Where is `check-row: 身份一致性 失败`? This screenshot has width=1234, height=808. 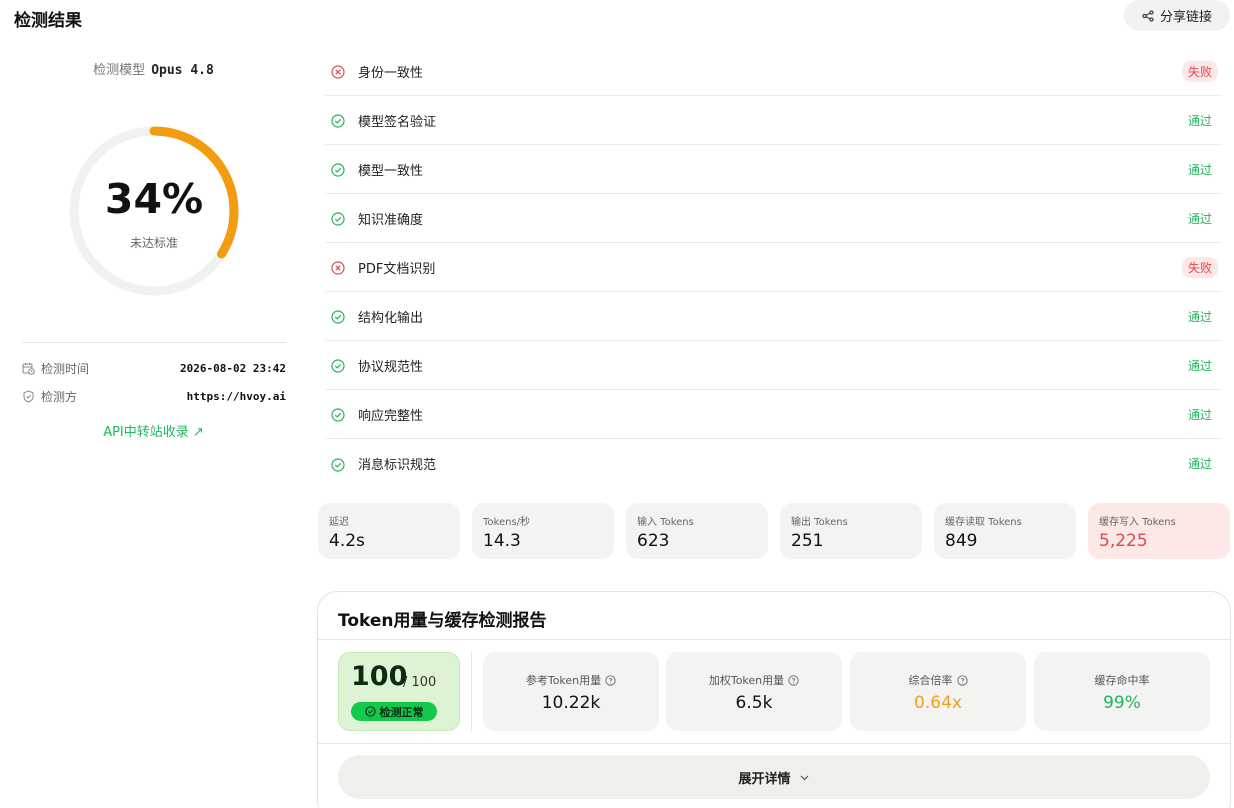
check-row: 身份一致性 失败 is located at coordinates (773, 71).